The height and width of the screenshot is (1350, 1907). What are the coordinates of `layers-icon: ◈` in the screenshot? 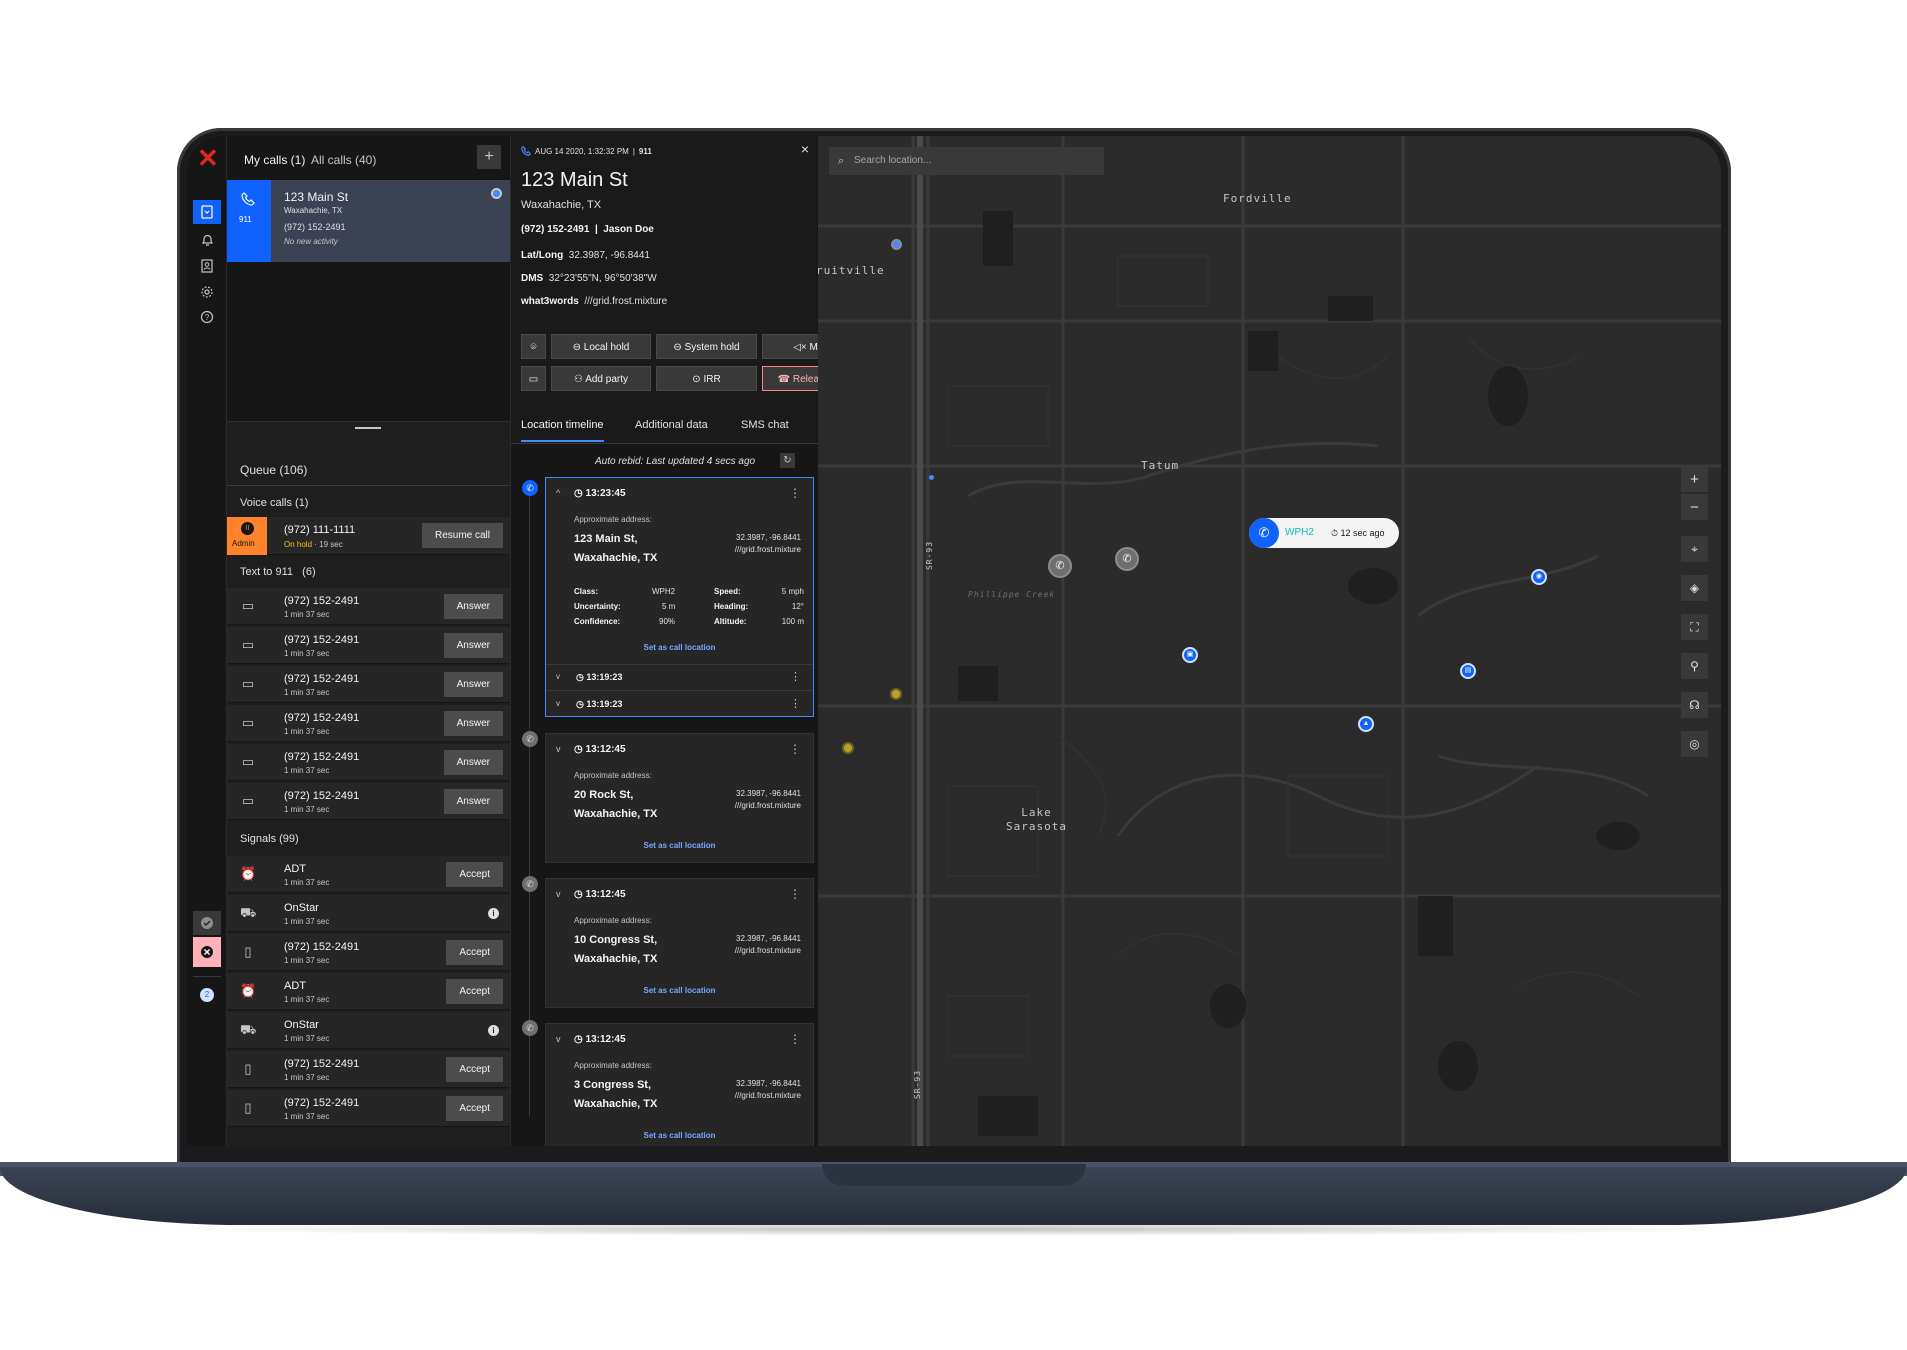 It's located at (1694, 588).